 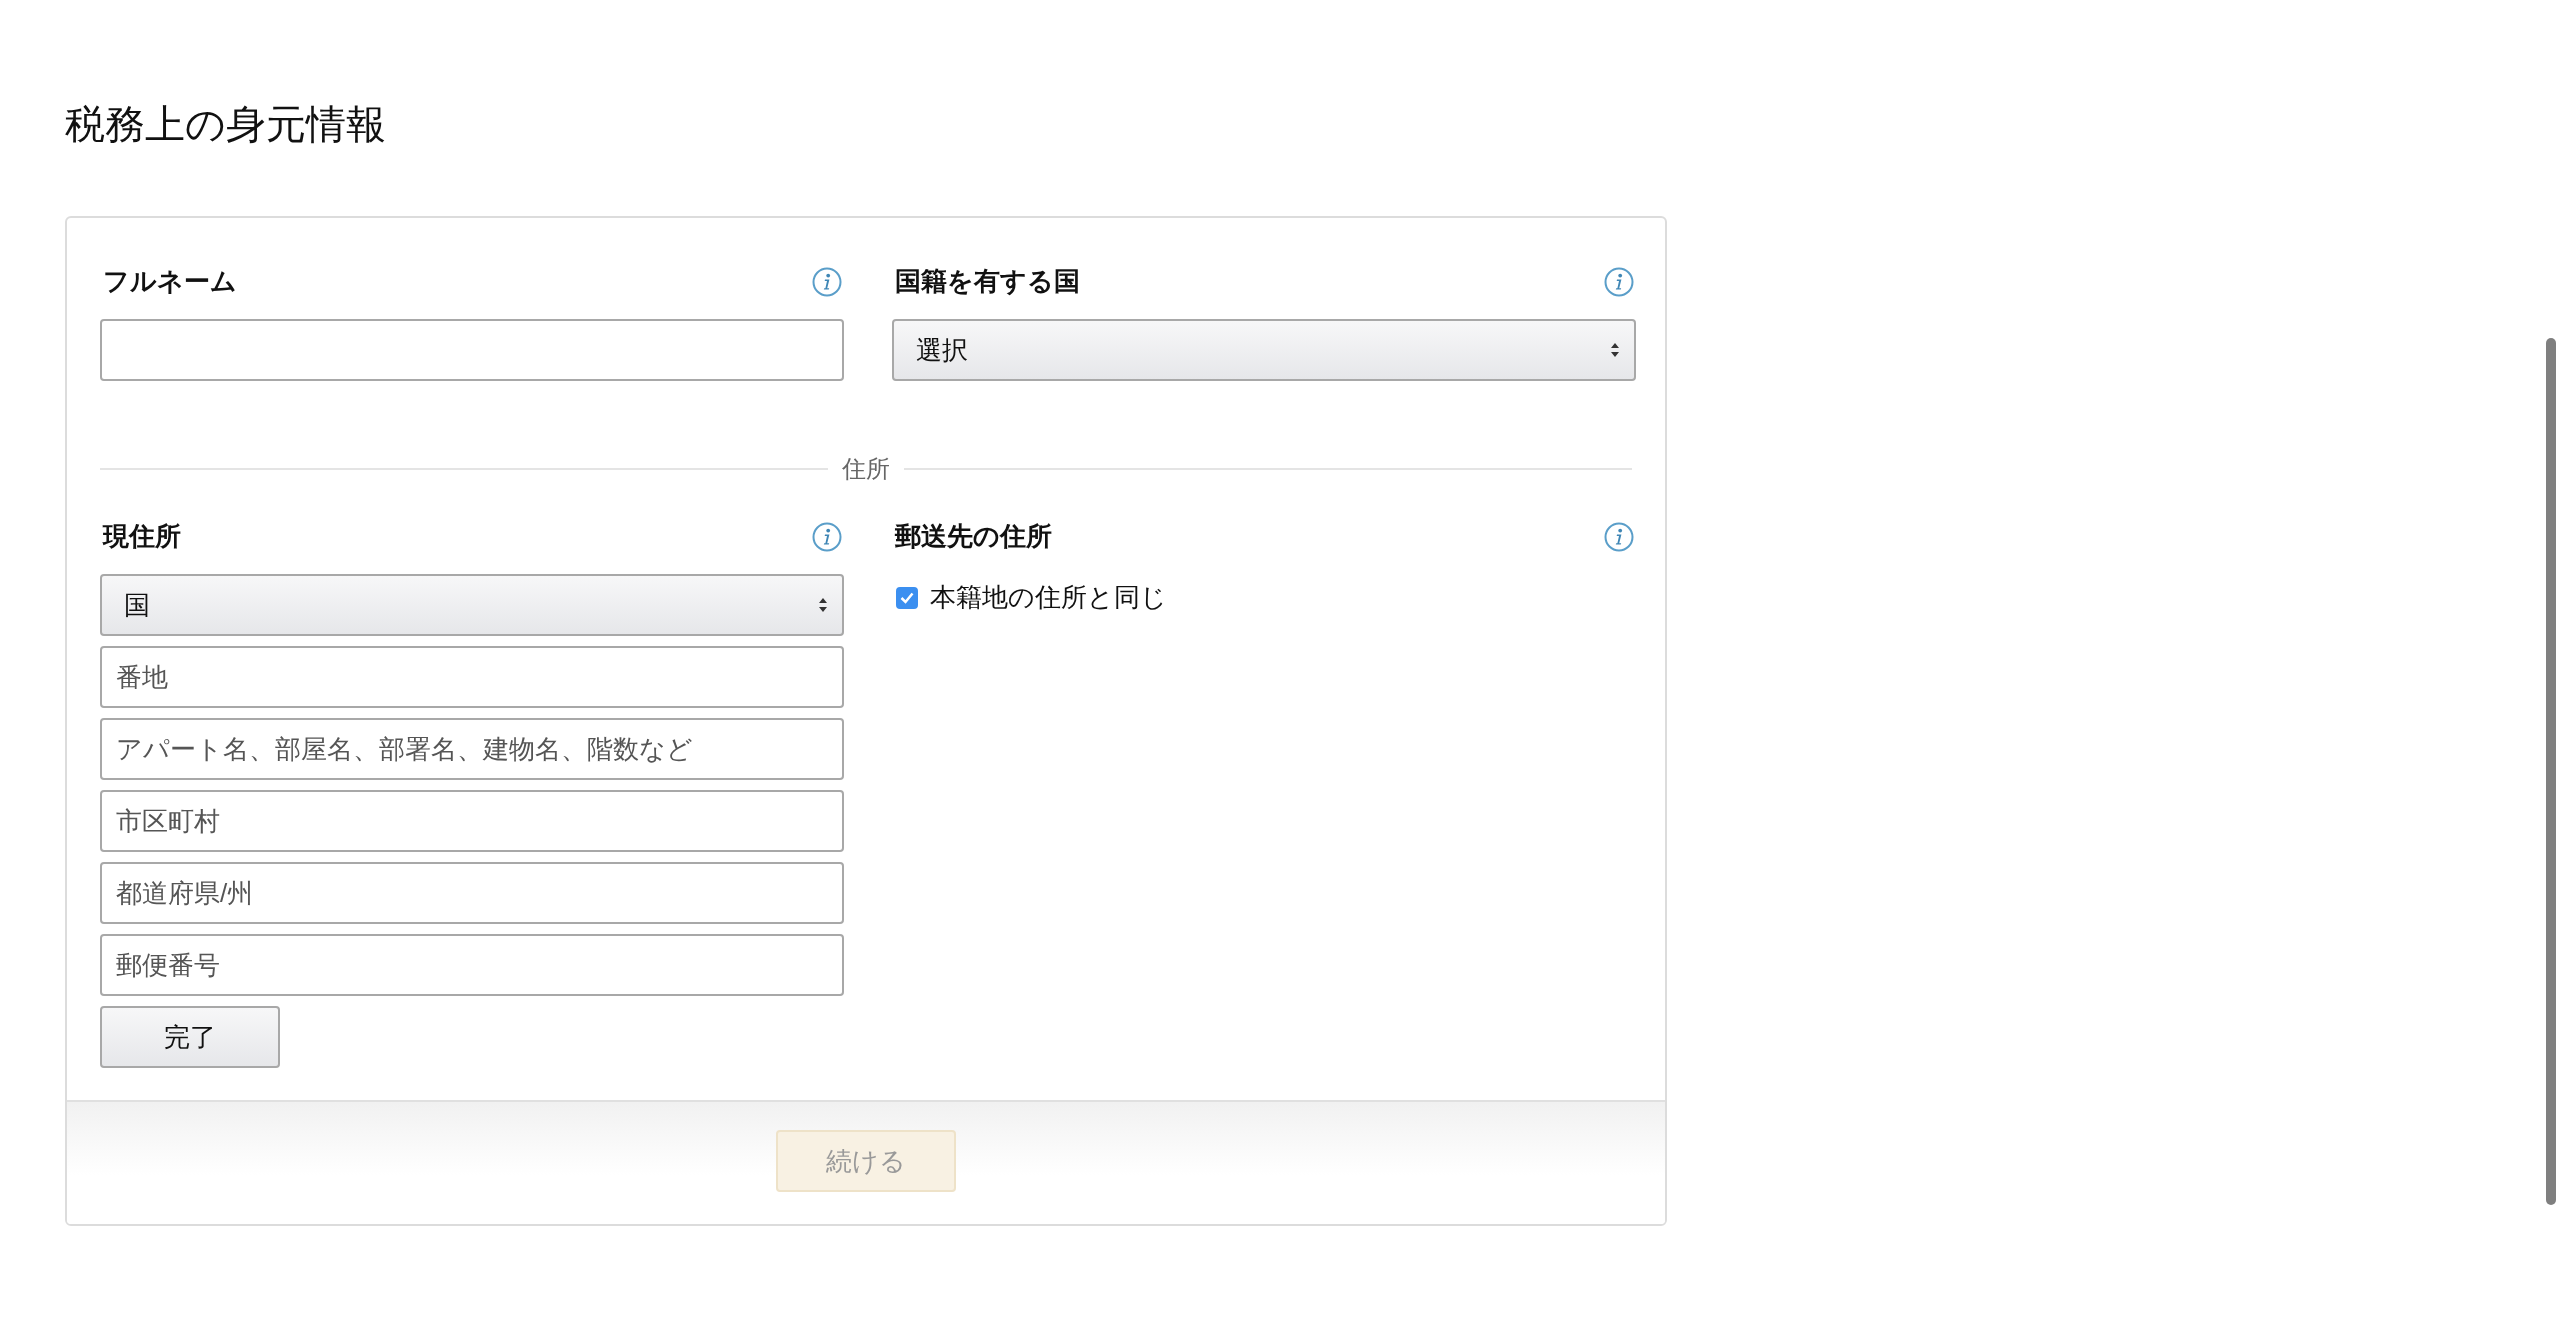 I want to click on checkbox, so click(x=907, y=597).